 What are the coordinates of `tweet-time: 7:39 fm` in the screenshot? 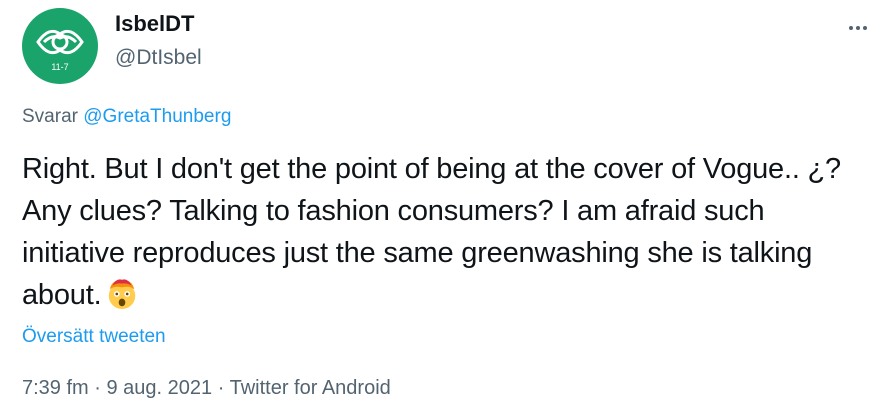 It's located at (55, 388).